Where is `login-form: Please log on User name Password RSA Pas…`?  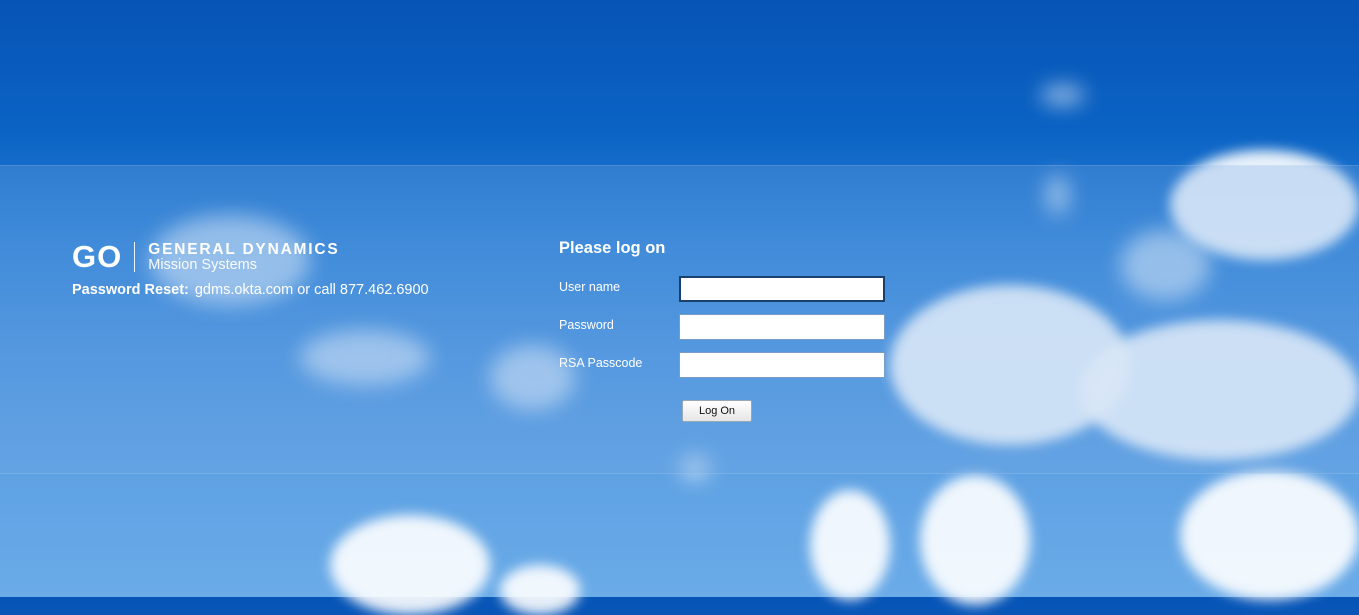 login-form: Please log on User name Password RSA Pas… is located at coordinates (722, 330).